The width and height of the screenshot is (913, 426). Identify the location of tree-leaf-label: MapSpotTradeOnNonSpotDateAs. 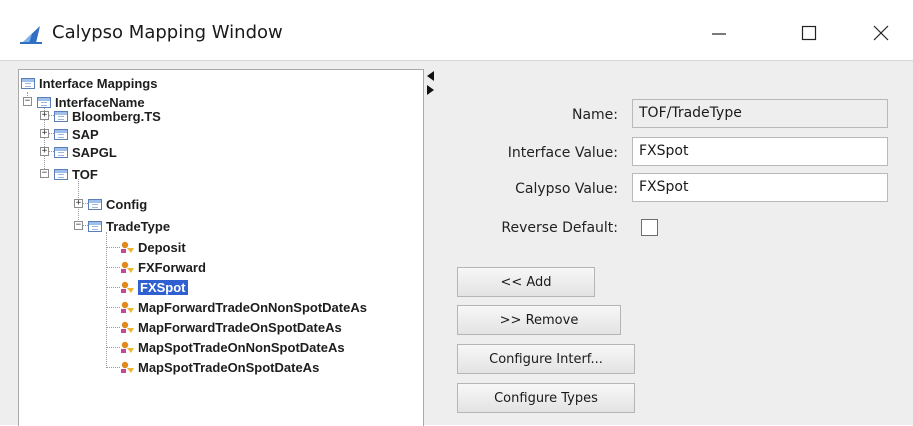
(241, 347).